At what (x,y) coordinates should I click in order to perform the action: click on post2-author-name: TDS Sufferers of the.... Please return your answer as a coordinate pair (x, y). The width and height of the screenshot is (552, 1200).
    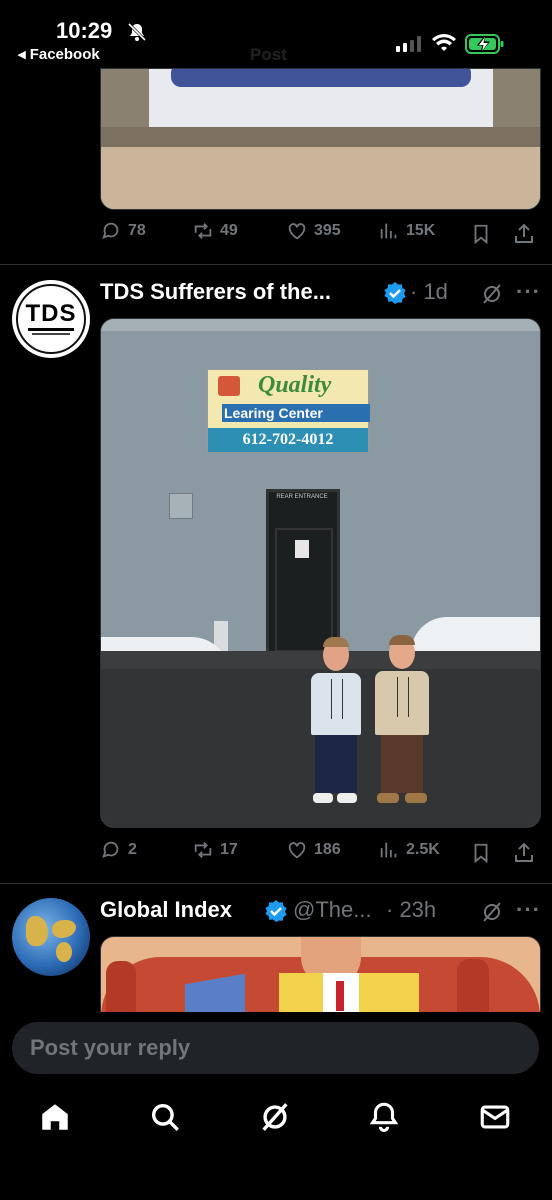
    Looking at the image, I should click on (215, 292).